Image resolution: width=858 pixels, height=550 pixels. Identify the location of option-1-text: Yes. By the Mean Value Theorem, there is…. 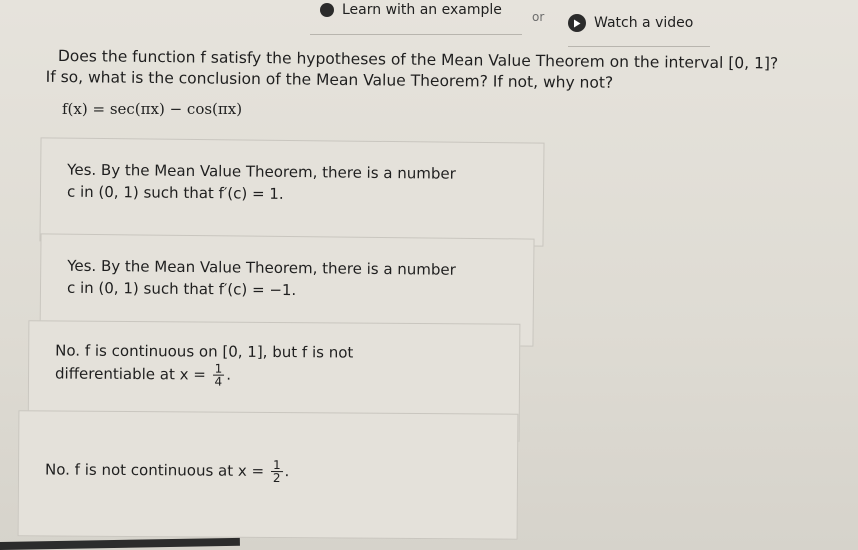
(298, 178).